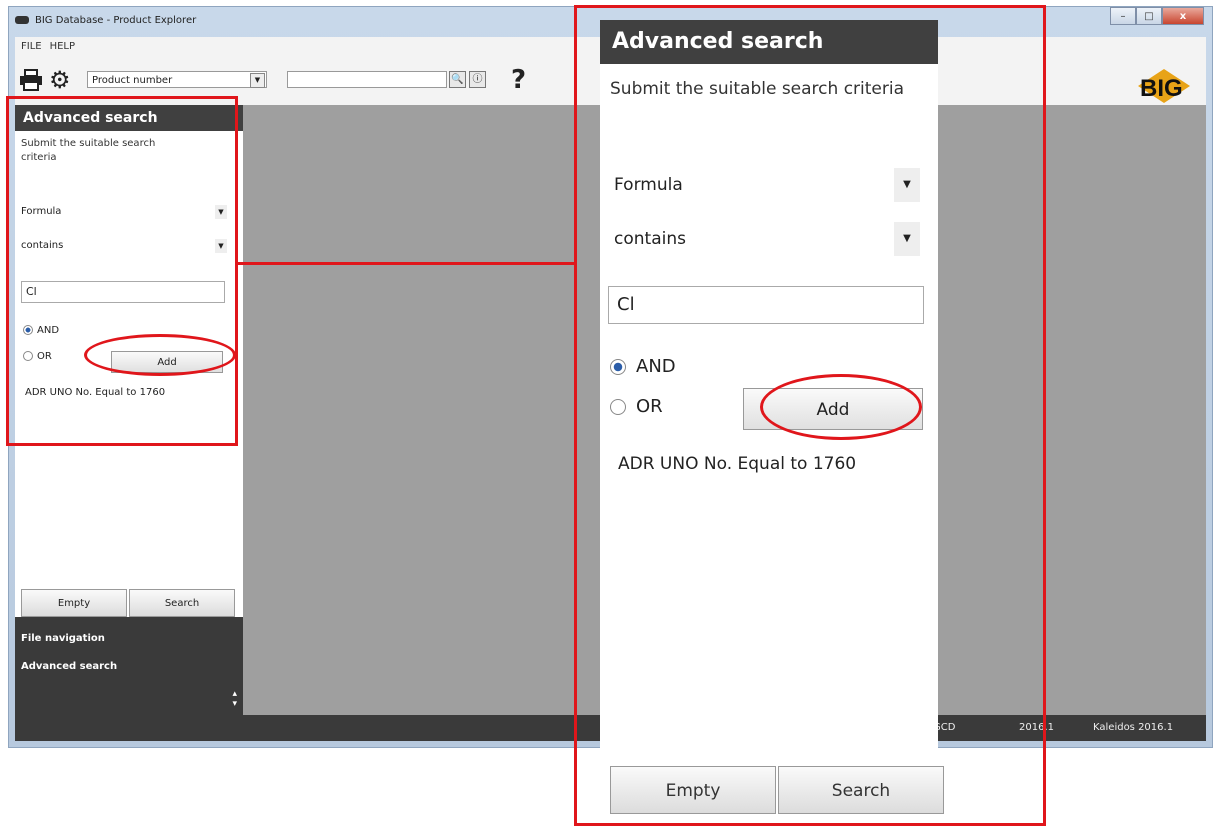  I want to click on highlight-box-small, so click(122, 271).